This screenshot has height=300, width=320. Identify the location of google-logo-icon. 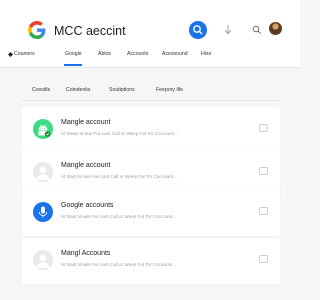
(37, 30).